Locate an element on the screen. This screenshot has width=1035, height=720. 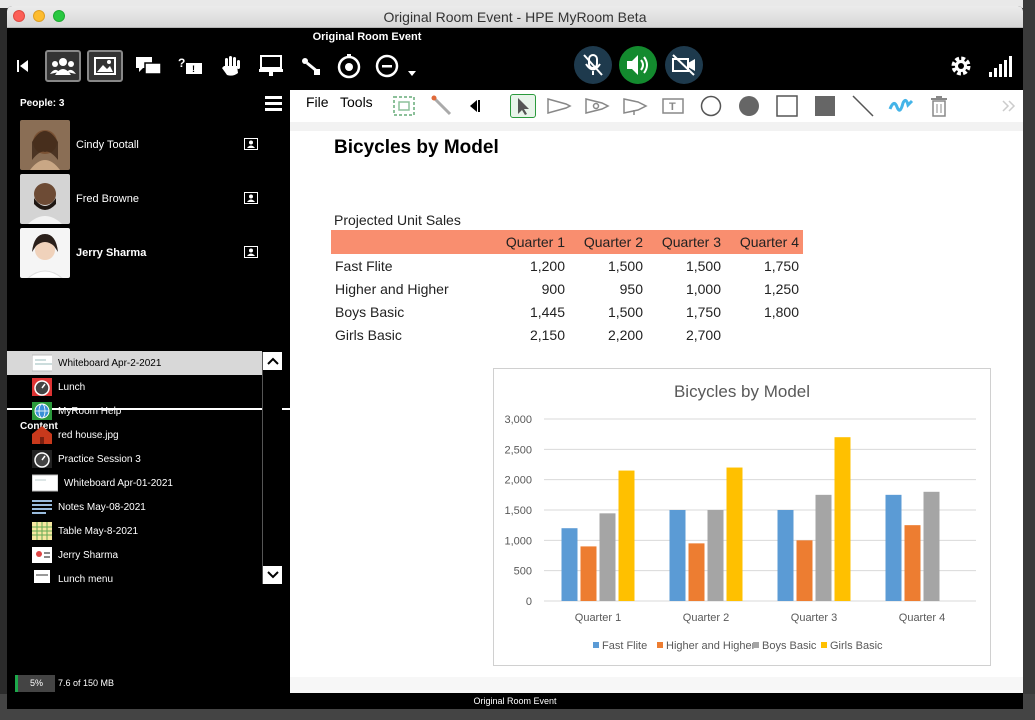
mic-toggle-button is located at coordinates (593, 65).